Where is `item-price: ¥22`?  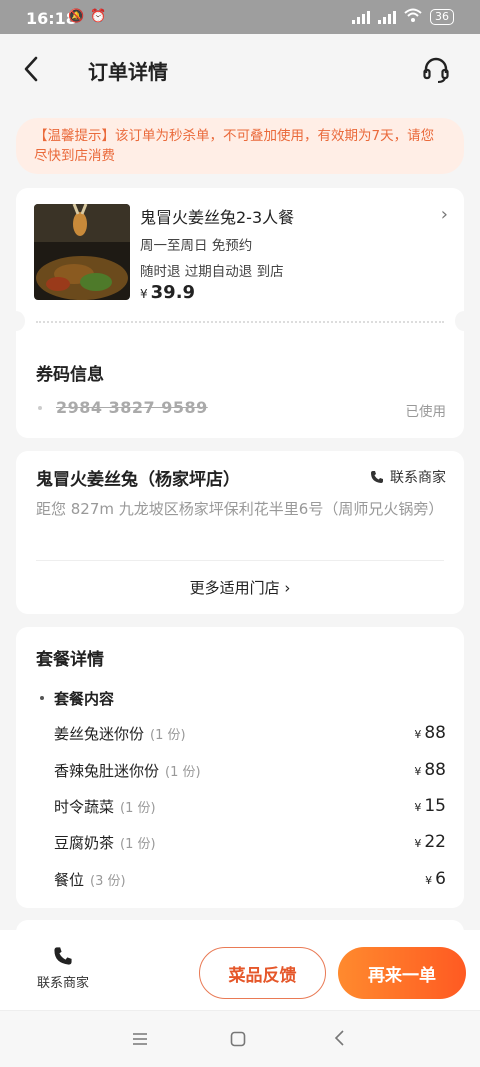 item-price: ¥22 is located at coordinates (430, 842).